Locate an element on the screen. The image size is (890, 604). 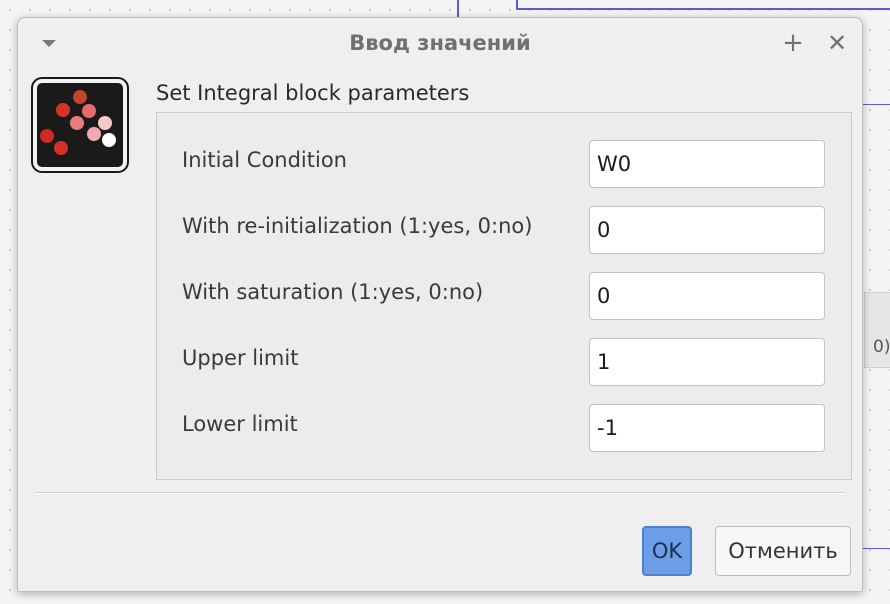
field-label-lower-limit: Lower limit is located at coordinates (240, 424).